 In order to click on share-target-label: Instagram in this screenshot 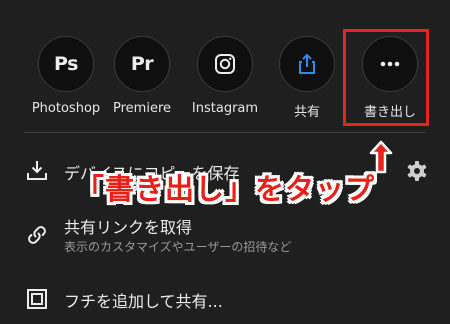, I will do `click(225, 108)`.